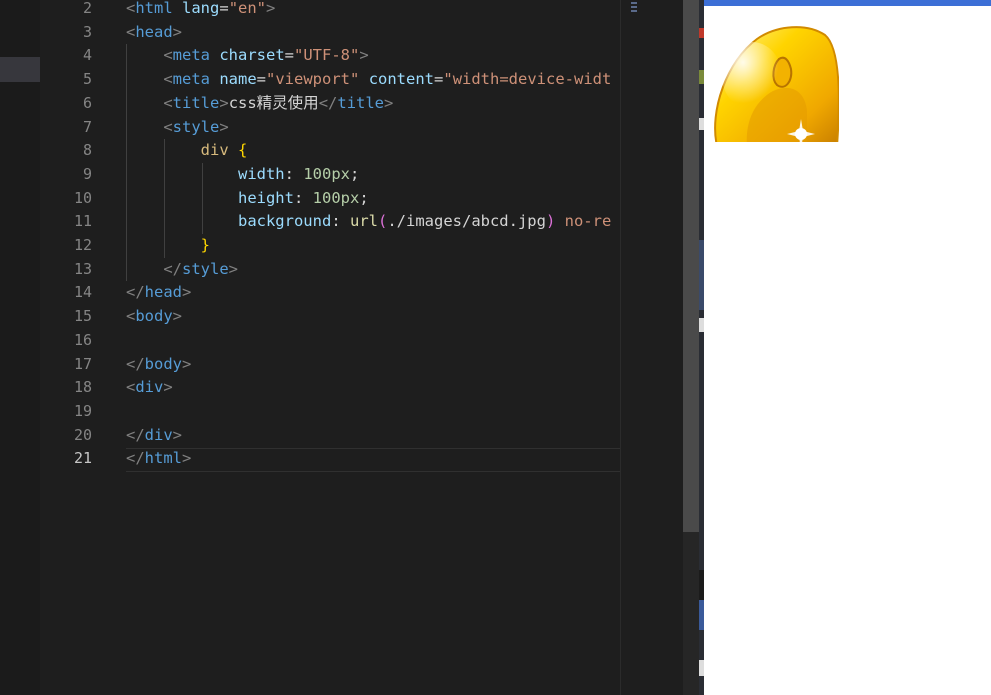 This screenshot has width=991, height=695. Describe the element at coordinates (265, 197) in the screenshot. I see `code-token: height` at that location.